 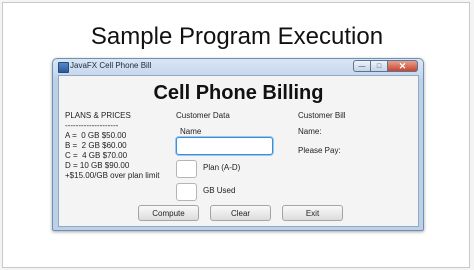 I want to click on please-pay-label: Please Pay:, so click(x=319, y=150).